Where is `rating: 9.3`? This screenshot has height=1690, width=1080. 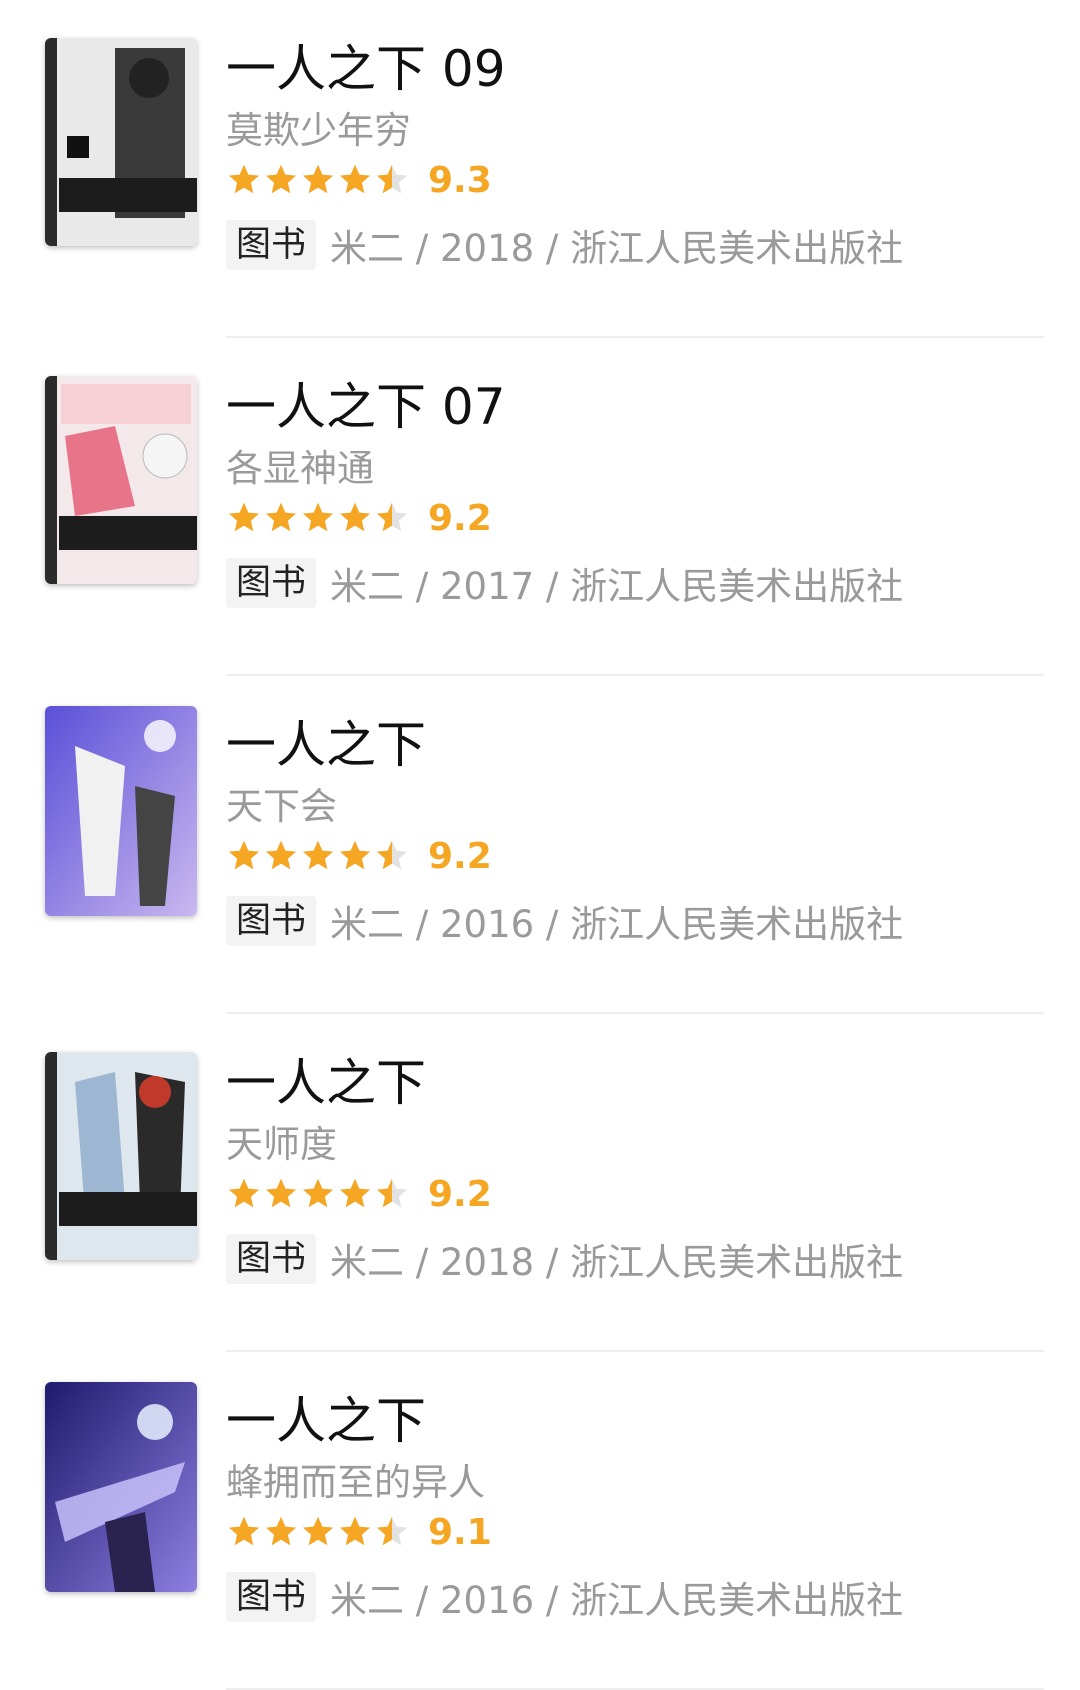 rating: 9.3 is located at coordinates (633, 180).